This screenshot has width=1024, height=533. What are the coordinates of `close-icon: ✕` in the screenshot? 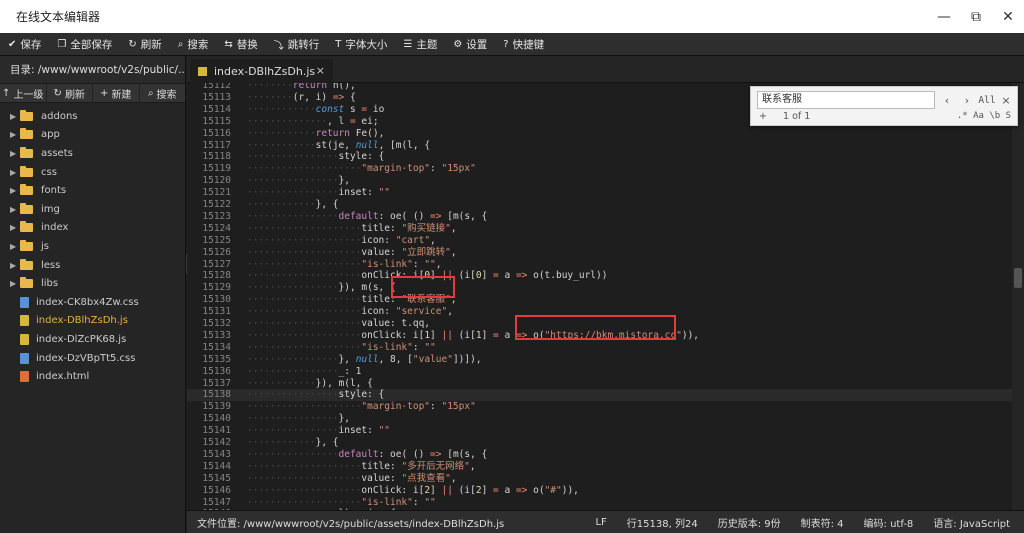 It's located at (1008, 16).